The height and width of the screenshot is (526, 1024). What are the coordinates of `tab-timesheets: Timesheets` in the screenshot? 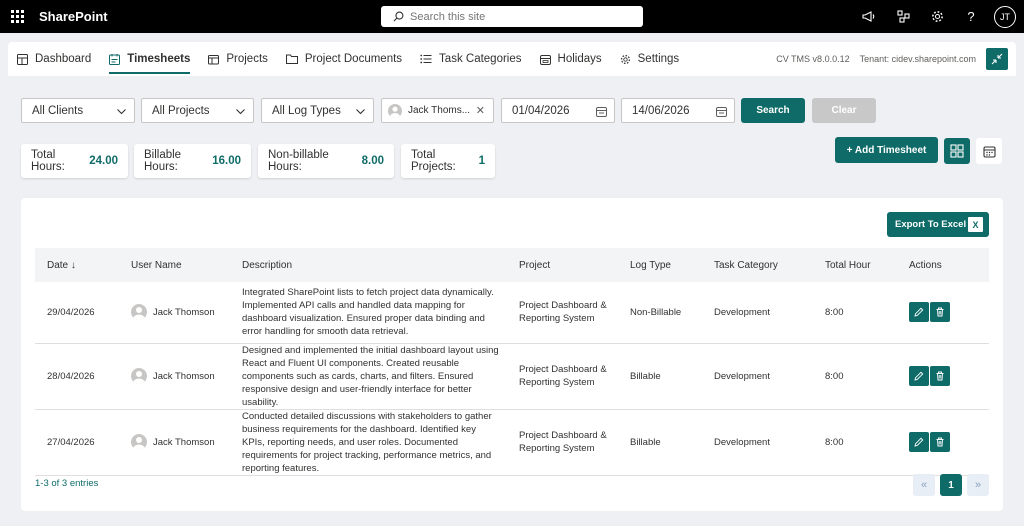 It's located at (149, 59).